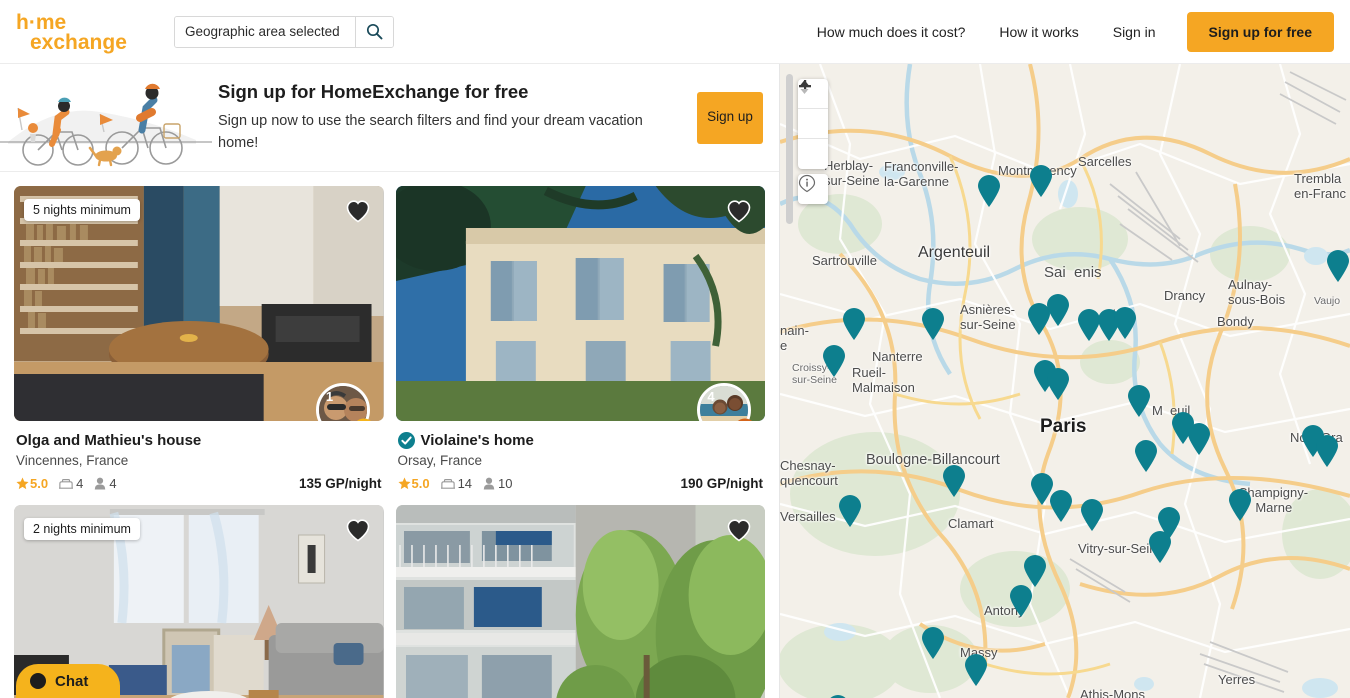 The height and width of the screenshot is (698, 1350). What do you see at coordinates (725, 402) in the screenshot?
I see `host-avatar-wrap: 4` at bounding box center [725, 402].